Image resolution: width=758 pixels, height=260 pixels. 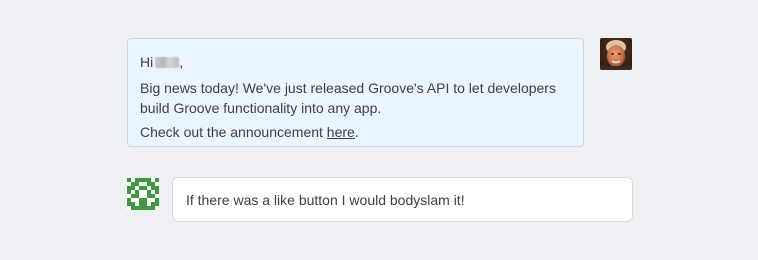 What do you see at coordinates (147, 62) in the screenshot?
I see `greeting-text: Hi` at bounding box center [147, 62].